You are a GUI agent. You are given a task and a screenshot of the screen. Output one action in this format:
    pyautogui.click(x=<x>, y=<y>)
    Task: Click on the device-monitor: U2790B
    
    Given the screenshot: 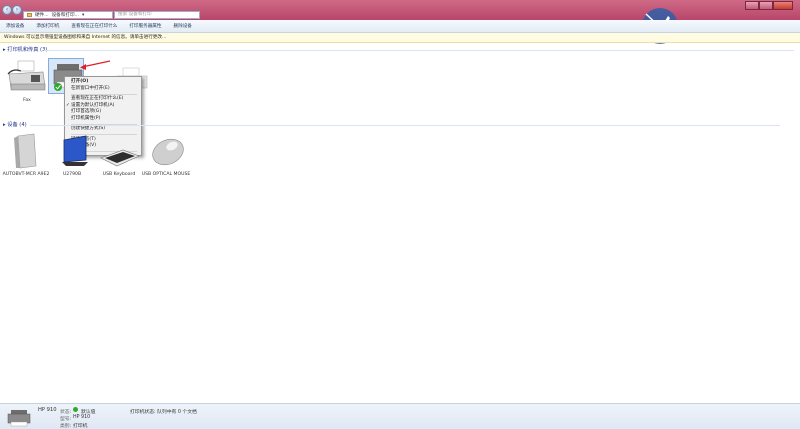 What is the action you would take?
    pyautogui.click(x=72, y=155)
    